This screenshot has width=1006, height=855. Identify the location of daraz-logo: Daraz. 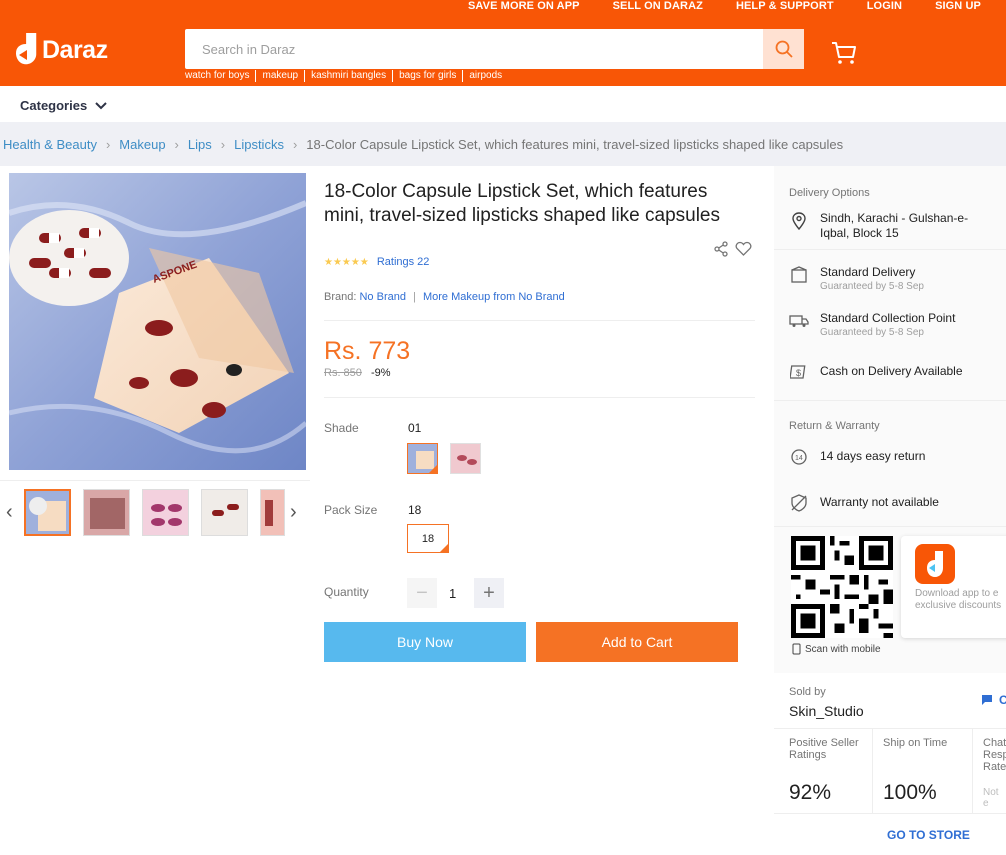
(62, 50).